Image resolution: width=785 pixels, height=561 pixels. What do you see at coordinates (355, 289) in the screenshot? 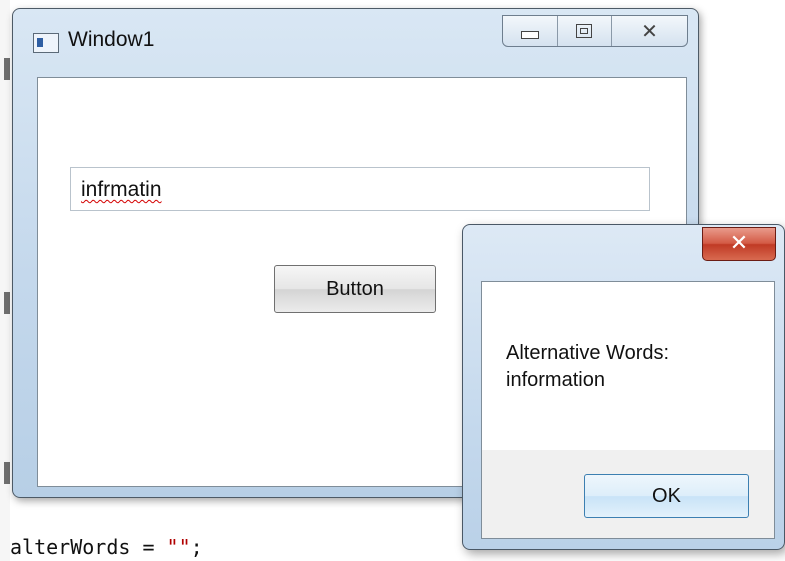
I see `check-button: Button` at bounding box center [355, 289].